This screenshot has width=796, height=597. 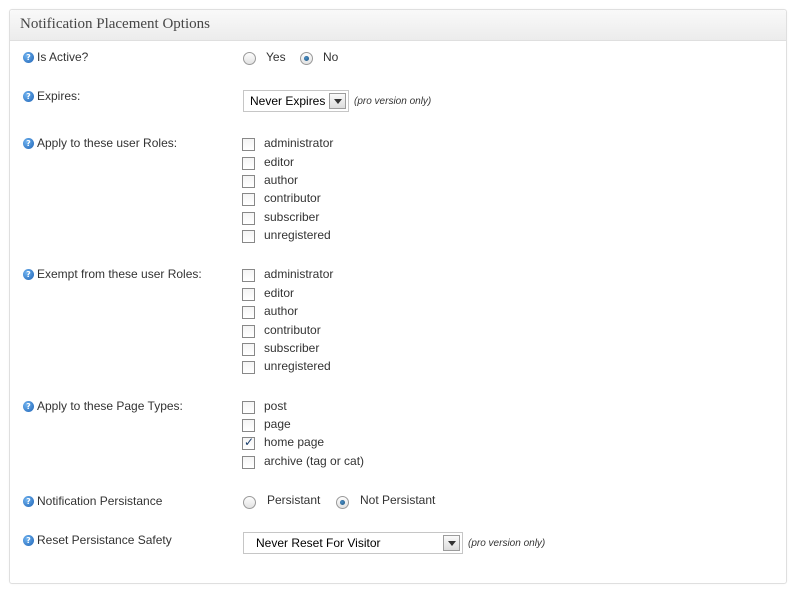 What do you see at coordinates (92, 501) in the screenshot?
I see `persistance-label: ? Notification Persistance` at bounding box center [92, 501].